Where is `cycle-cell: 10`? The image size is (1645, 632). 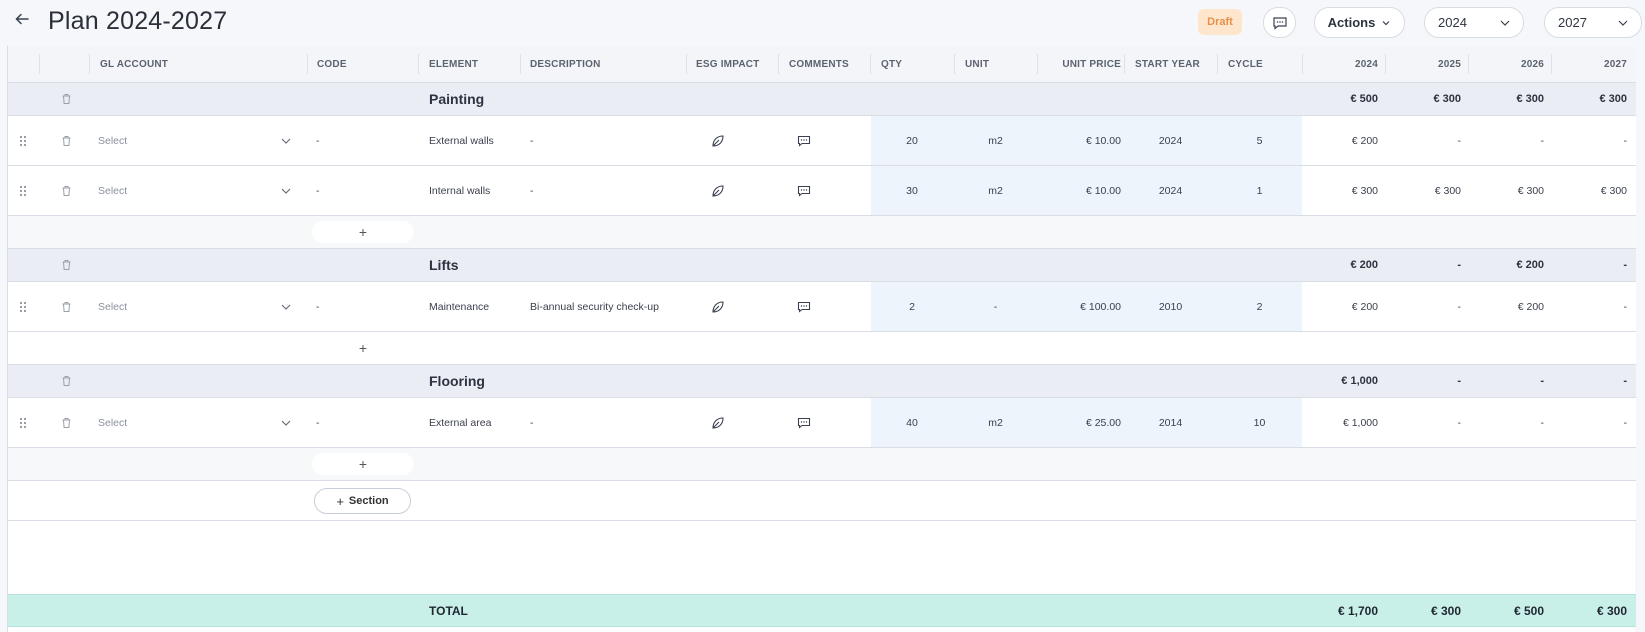
cycle-cell: 10 is located at coordinates (1259, 422).